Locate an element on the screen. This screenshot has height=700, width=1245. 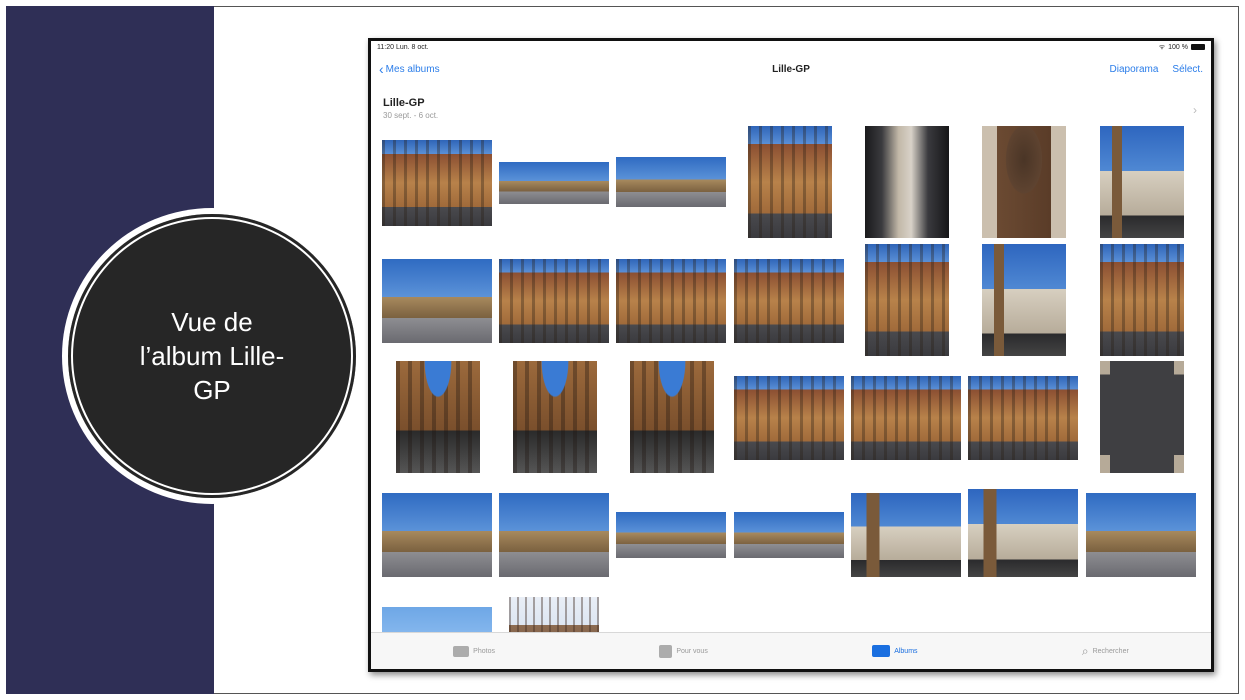
tab-search: ⌕ Rechercher is located at coordinates (1105, 651).